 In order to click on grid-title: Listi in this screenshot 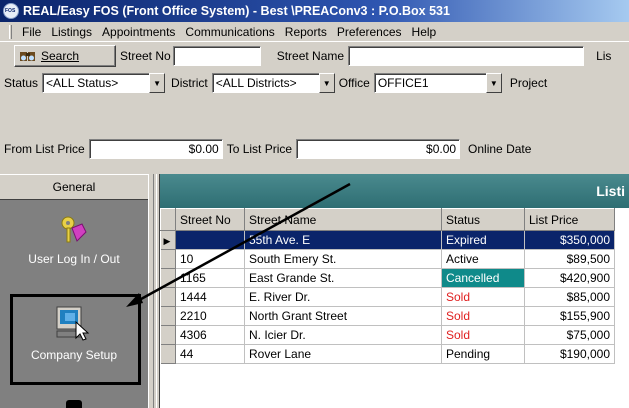, I will do `click(394, 191)`.